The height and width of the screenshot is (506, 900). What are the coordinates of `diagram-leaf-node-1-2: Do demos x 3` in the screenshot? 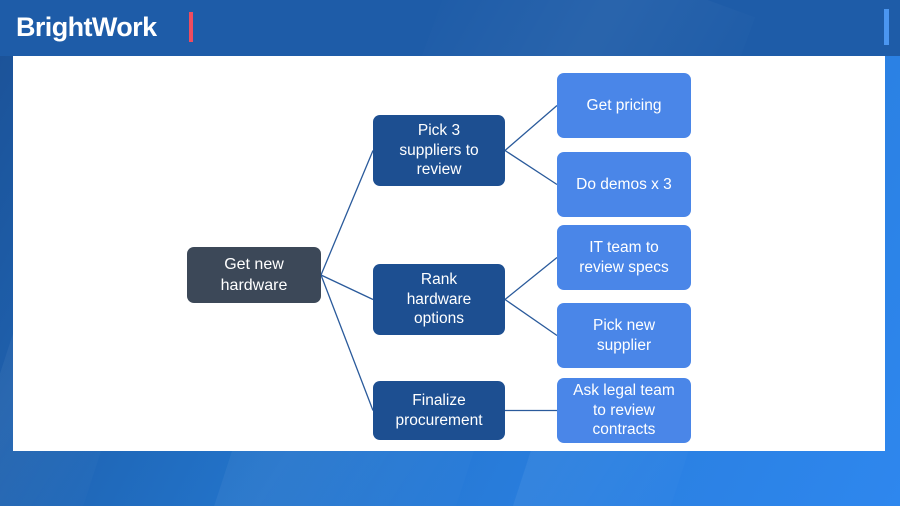 It's located at (624, 184).